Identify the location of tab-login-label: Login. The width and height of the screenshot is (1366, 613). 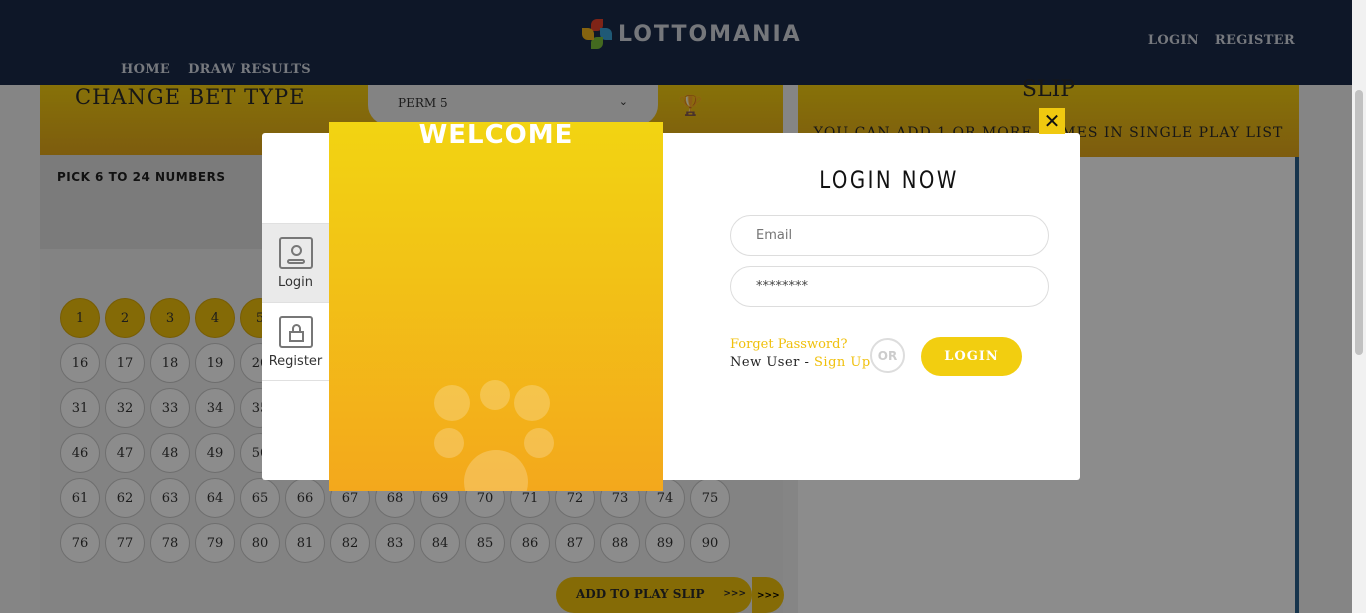
(295, 282).